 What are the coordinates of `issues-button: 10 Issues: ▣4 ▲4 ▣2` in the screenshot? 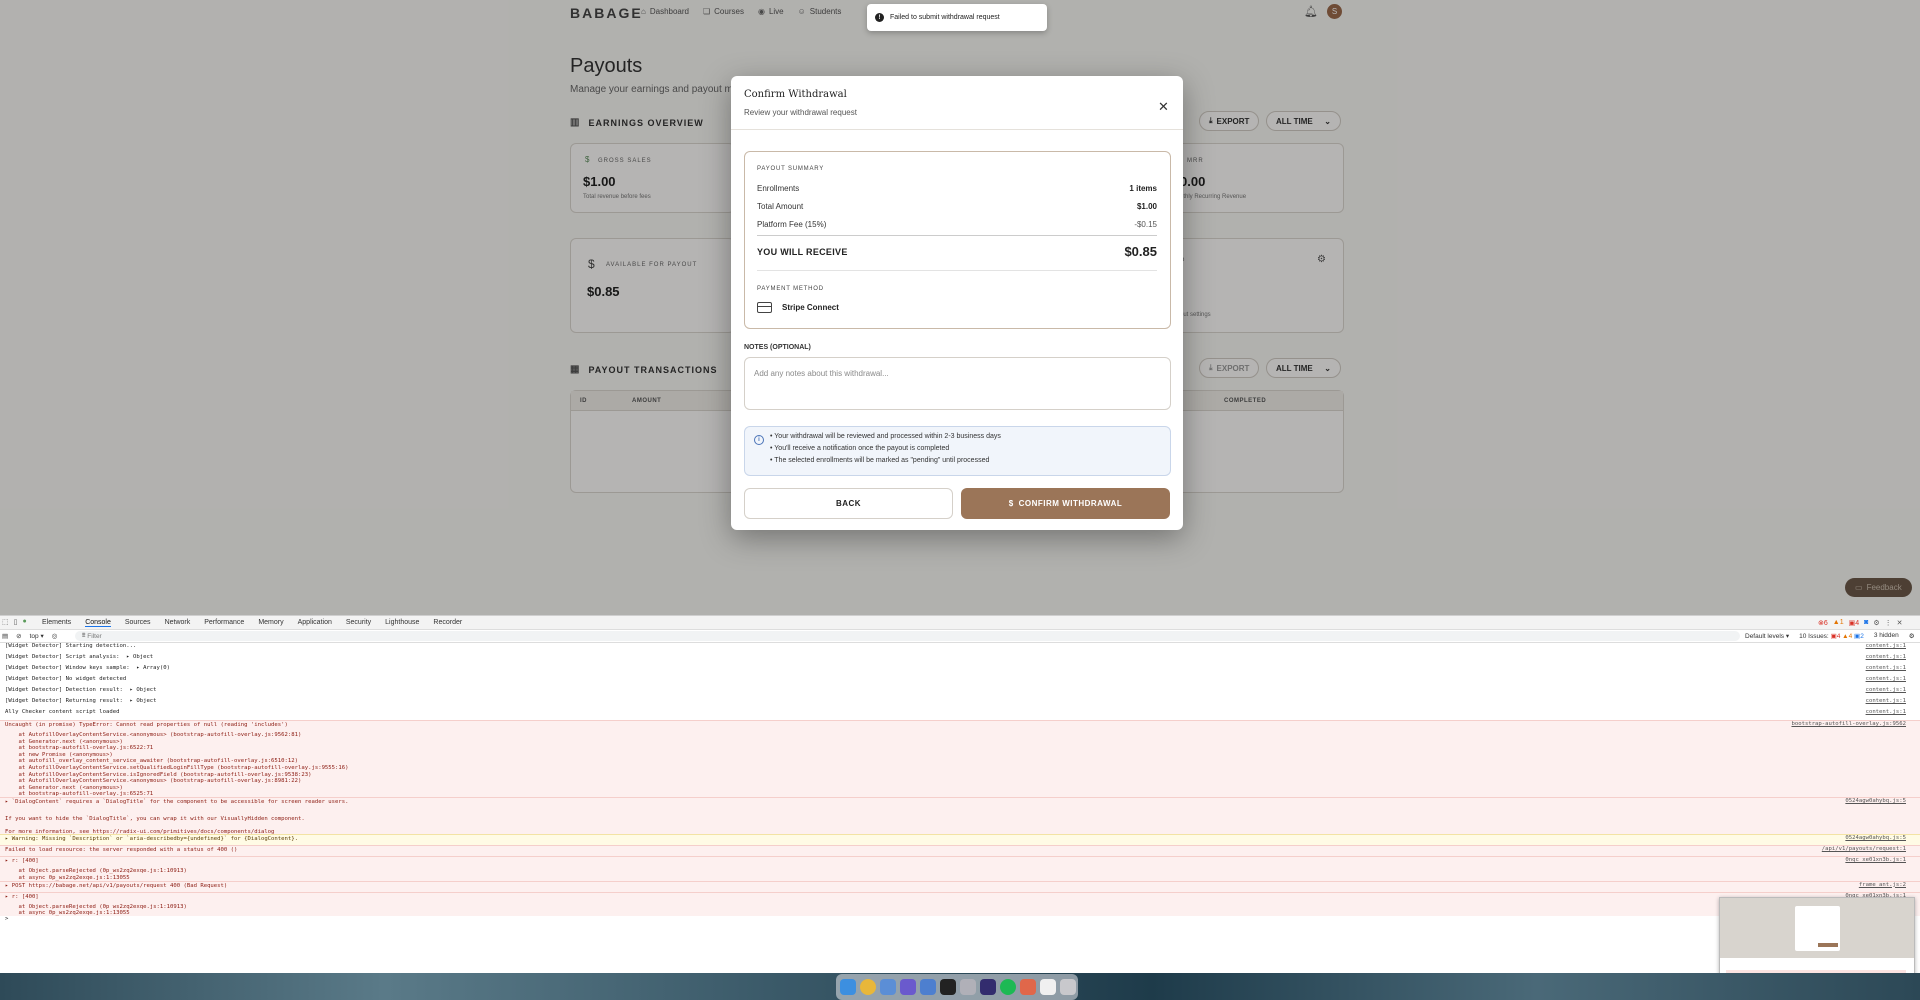 It's located at (1831, 636).